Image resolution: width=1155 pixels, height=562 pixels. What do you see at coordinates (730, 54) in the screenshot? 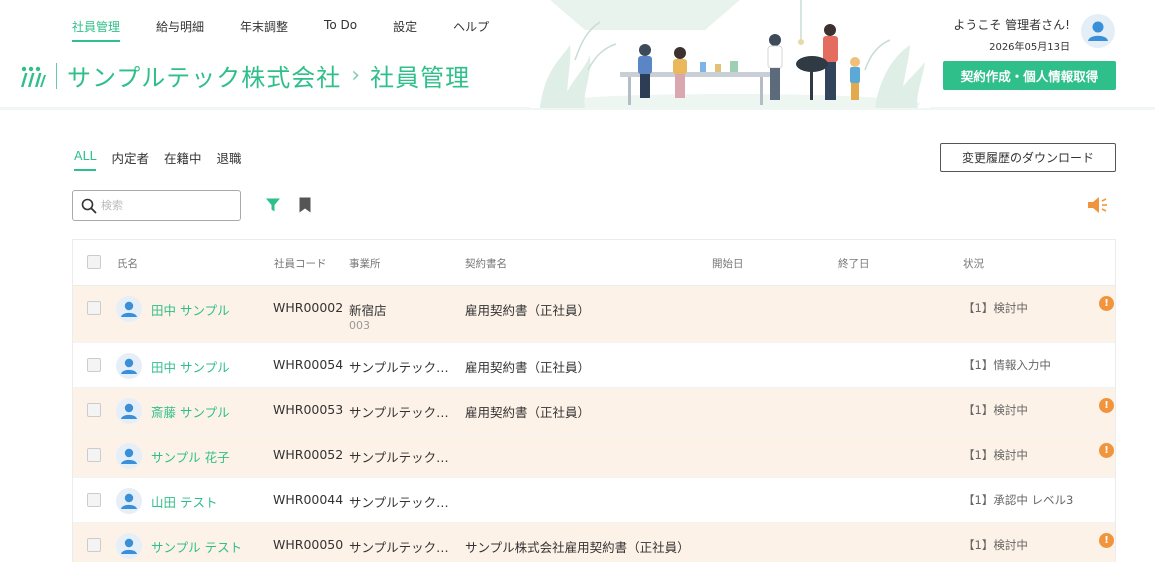
I see `bbq-party-illustration` at bounding box center [730, 54].